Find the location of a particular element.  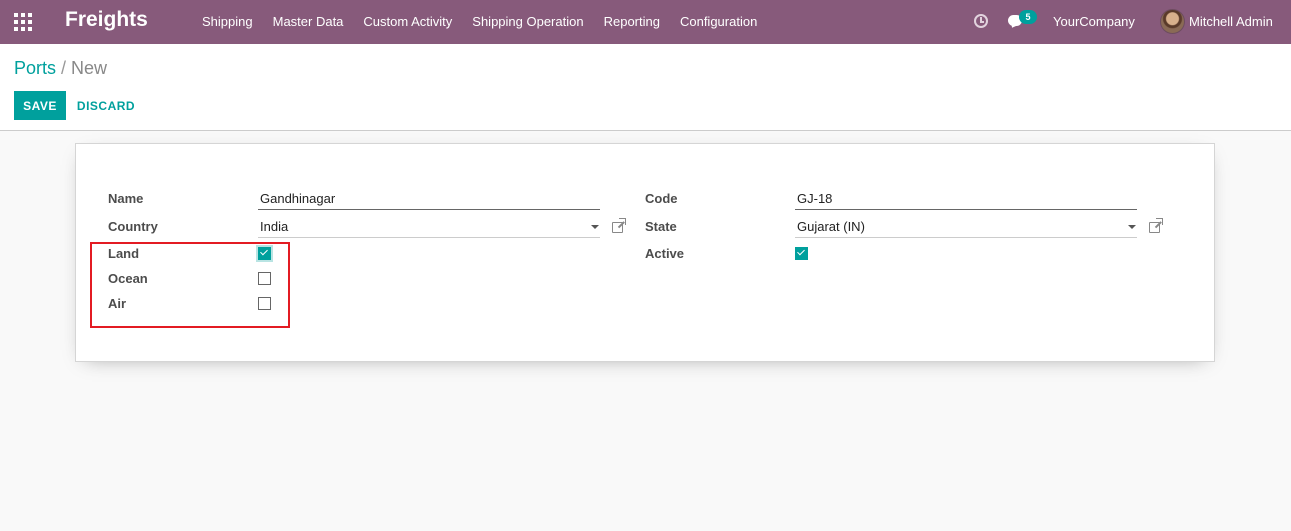

breadcrumb: Ports / New is located at coordinates (60, 68).